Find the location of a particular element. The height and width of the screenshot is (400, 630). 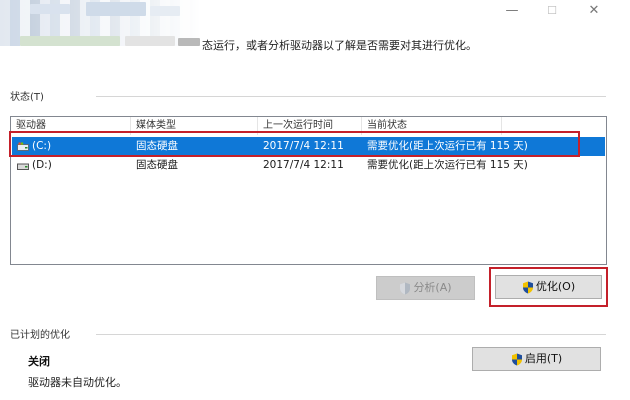

drive-name: (D:) is located at coordinates (42, 165).